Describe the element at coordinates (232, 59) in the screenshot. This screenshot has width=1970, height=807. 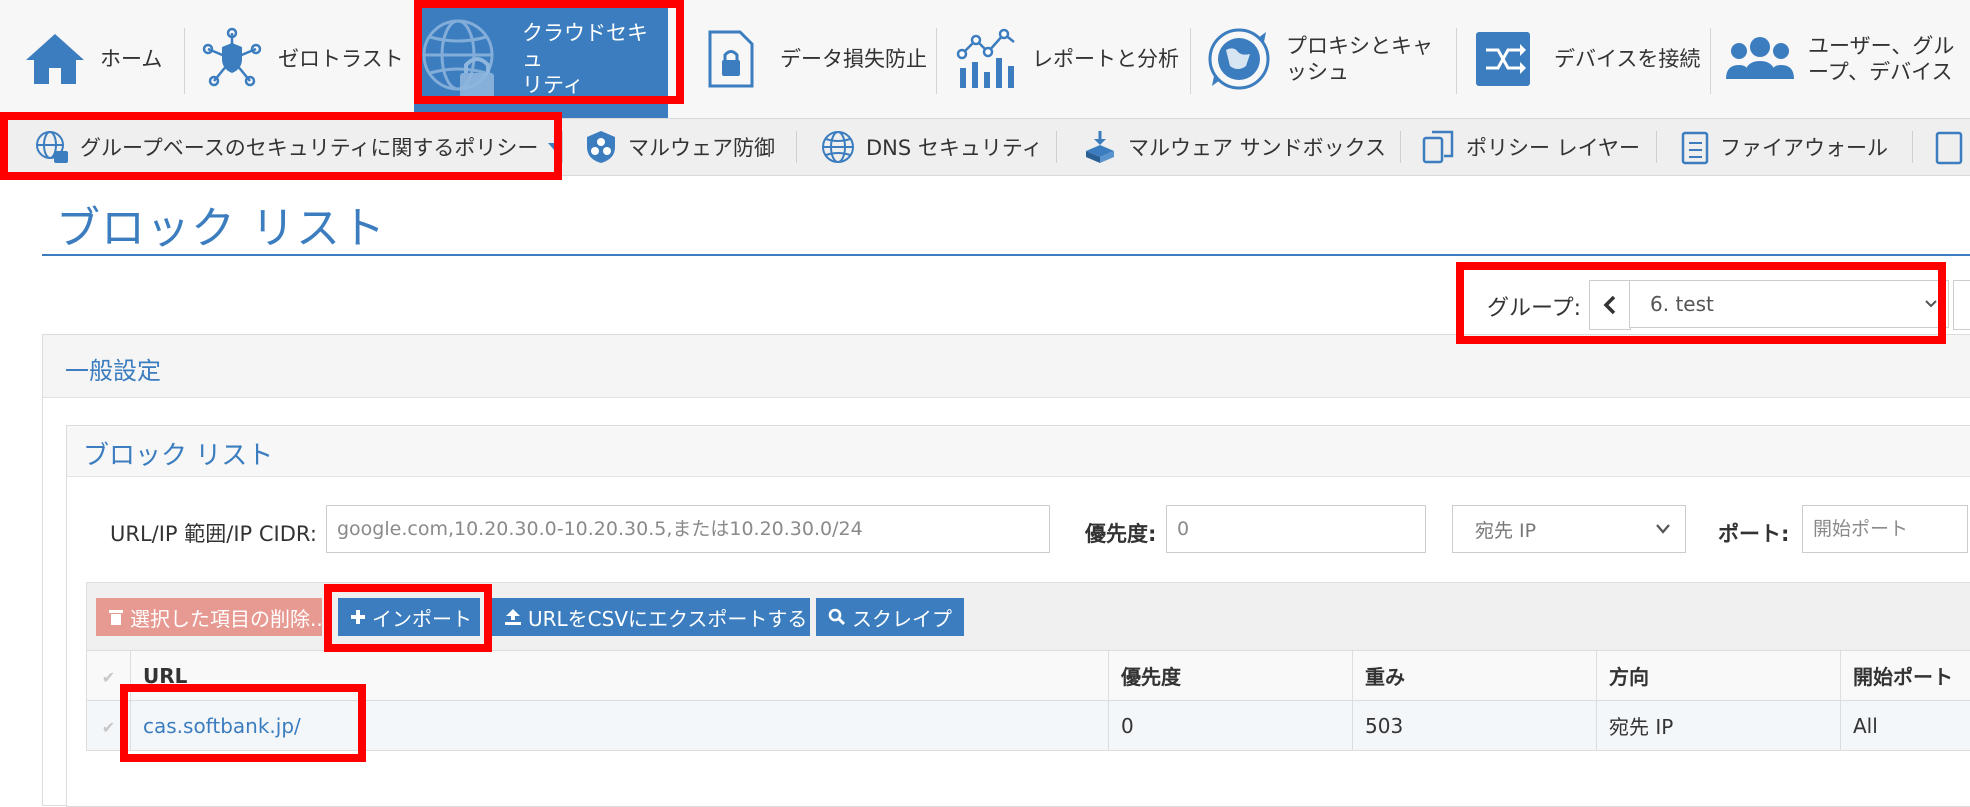
I see `zero-trust-shield-icon` at that location.